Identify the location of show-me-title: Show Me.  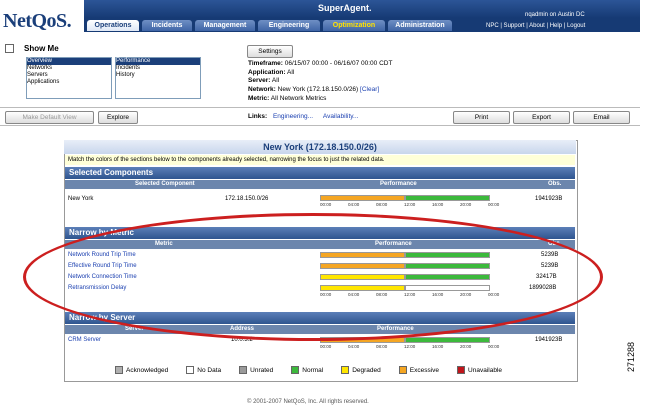
(41, 48).